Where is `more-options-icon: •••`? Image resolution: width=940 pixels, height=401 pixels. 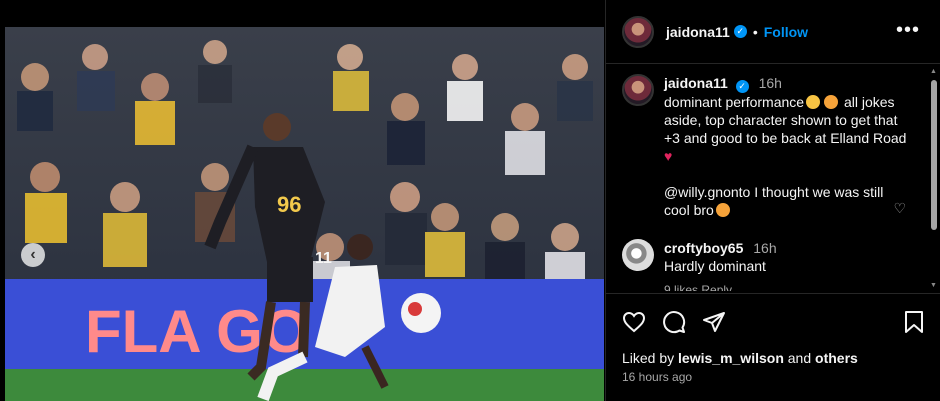
more-options-icon: ••• is located at coordinates (908, 30).